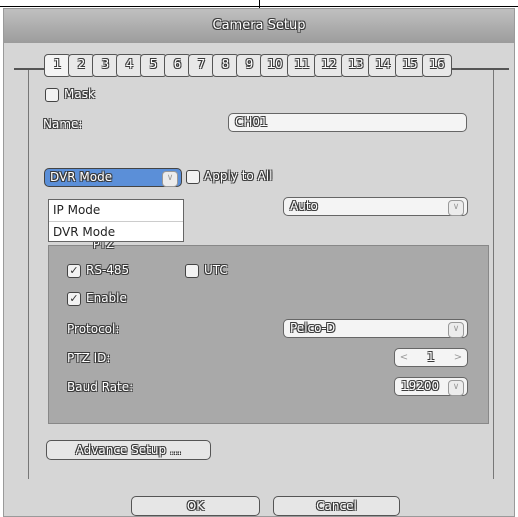 This screenshot has width=518, height=517. Describe the element at coordinates (81, 177) in the screenshot. I see `mode-selected: DVR Mode` at that location.